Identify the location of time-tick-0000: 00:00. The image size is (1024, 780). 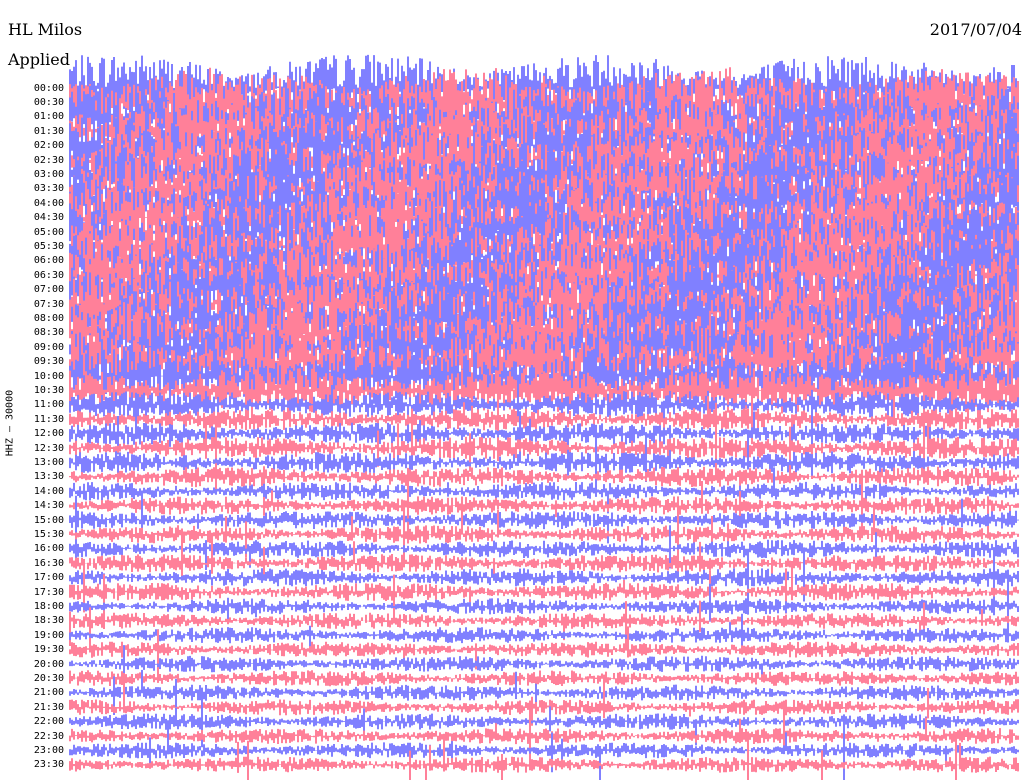
(44, 88).